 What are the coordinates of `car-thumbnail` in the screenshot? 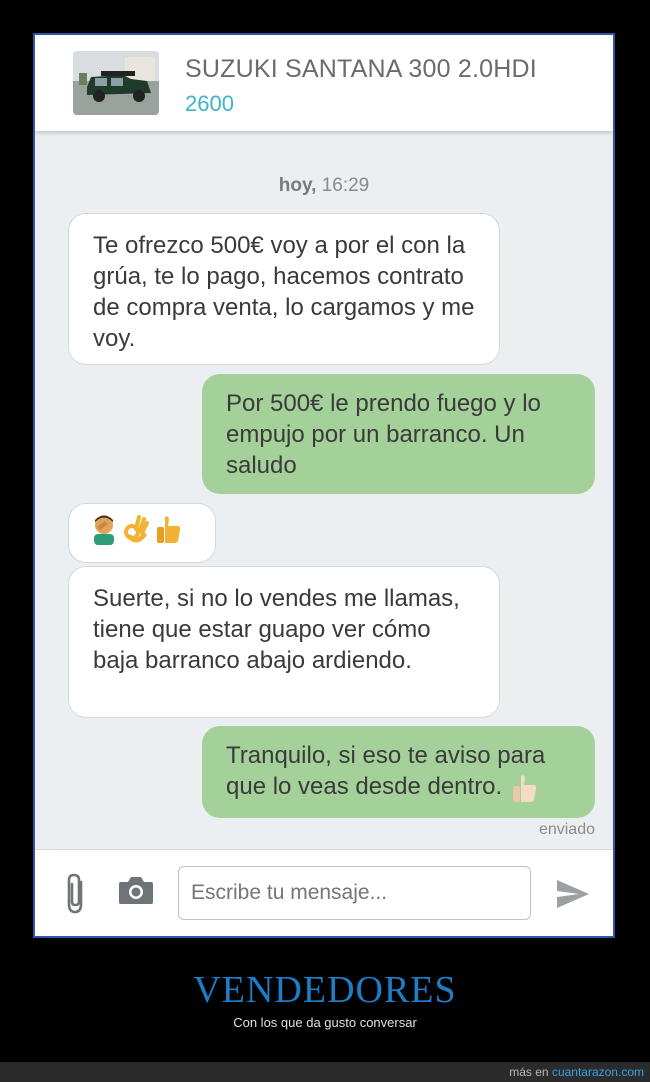 It's located at (116, 83).